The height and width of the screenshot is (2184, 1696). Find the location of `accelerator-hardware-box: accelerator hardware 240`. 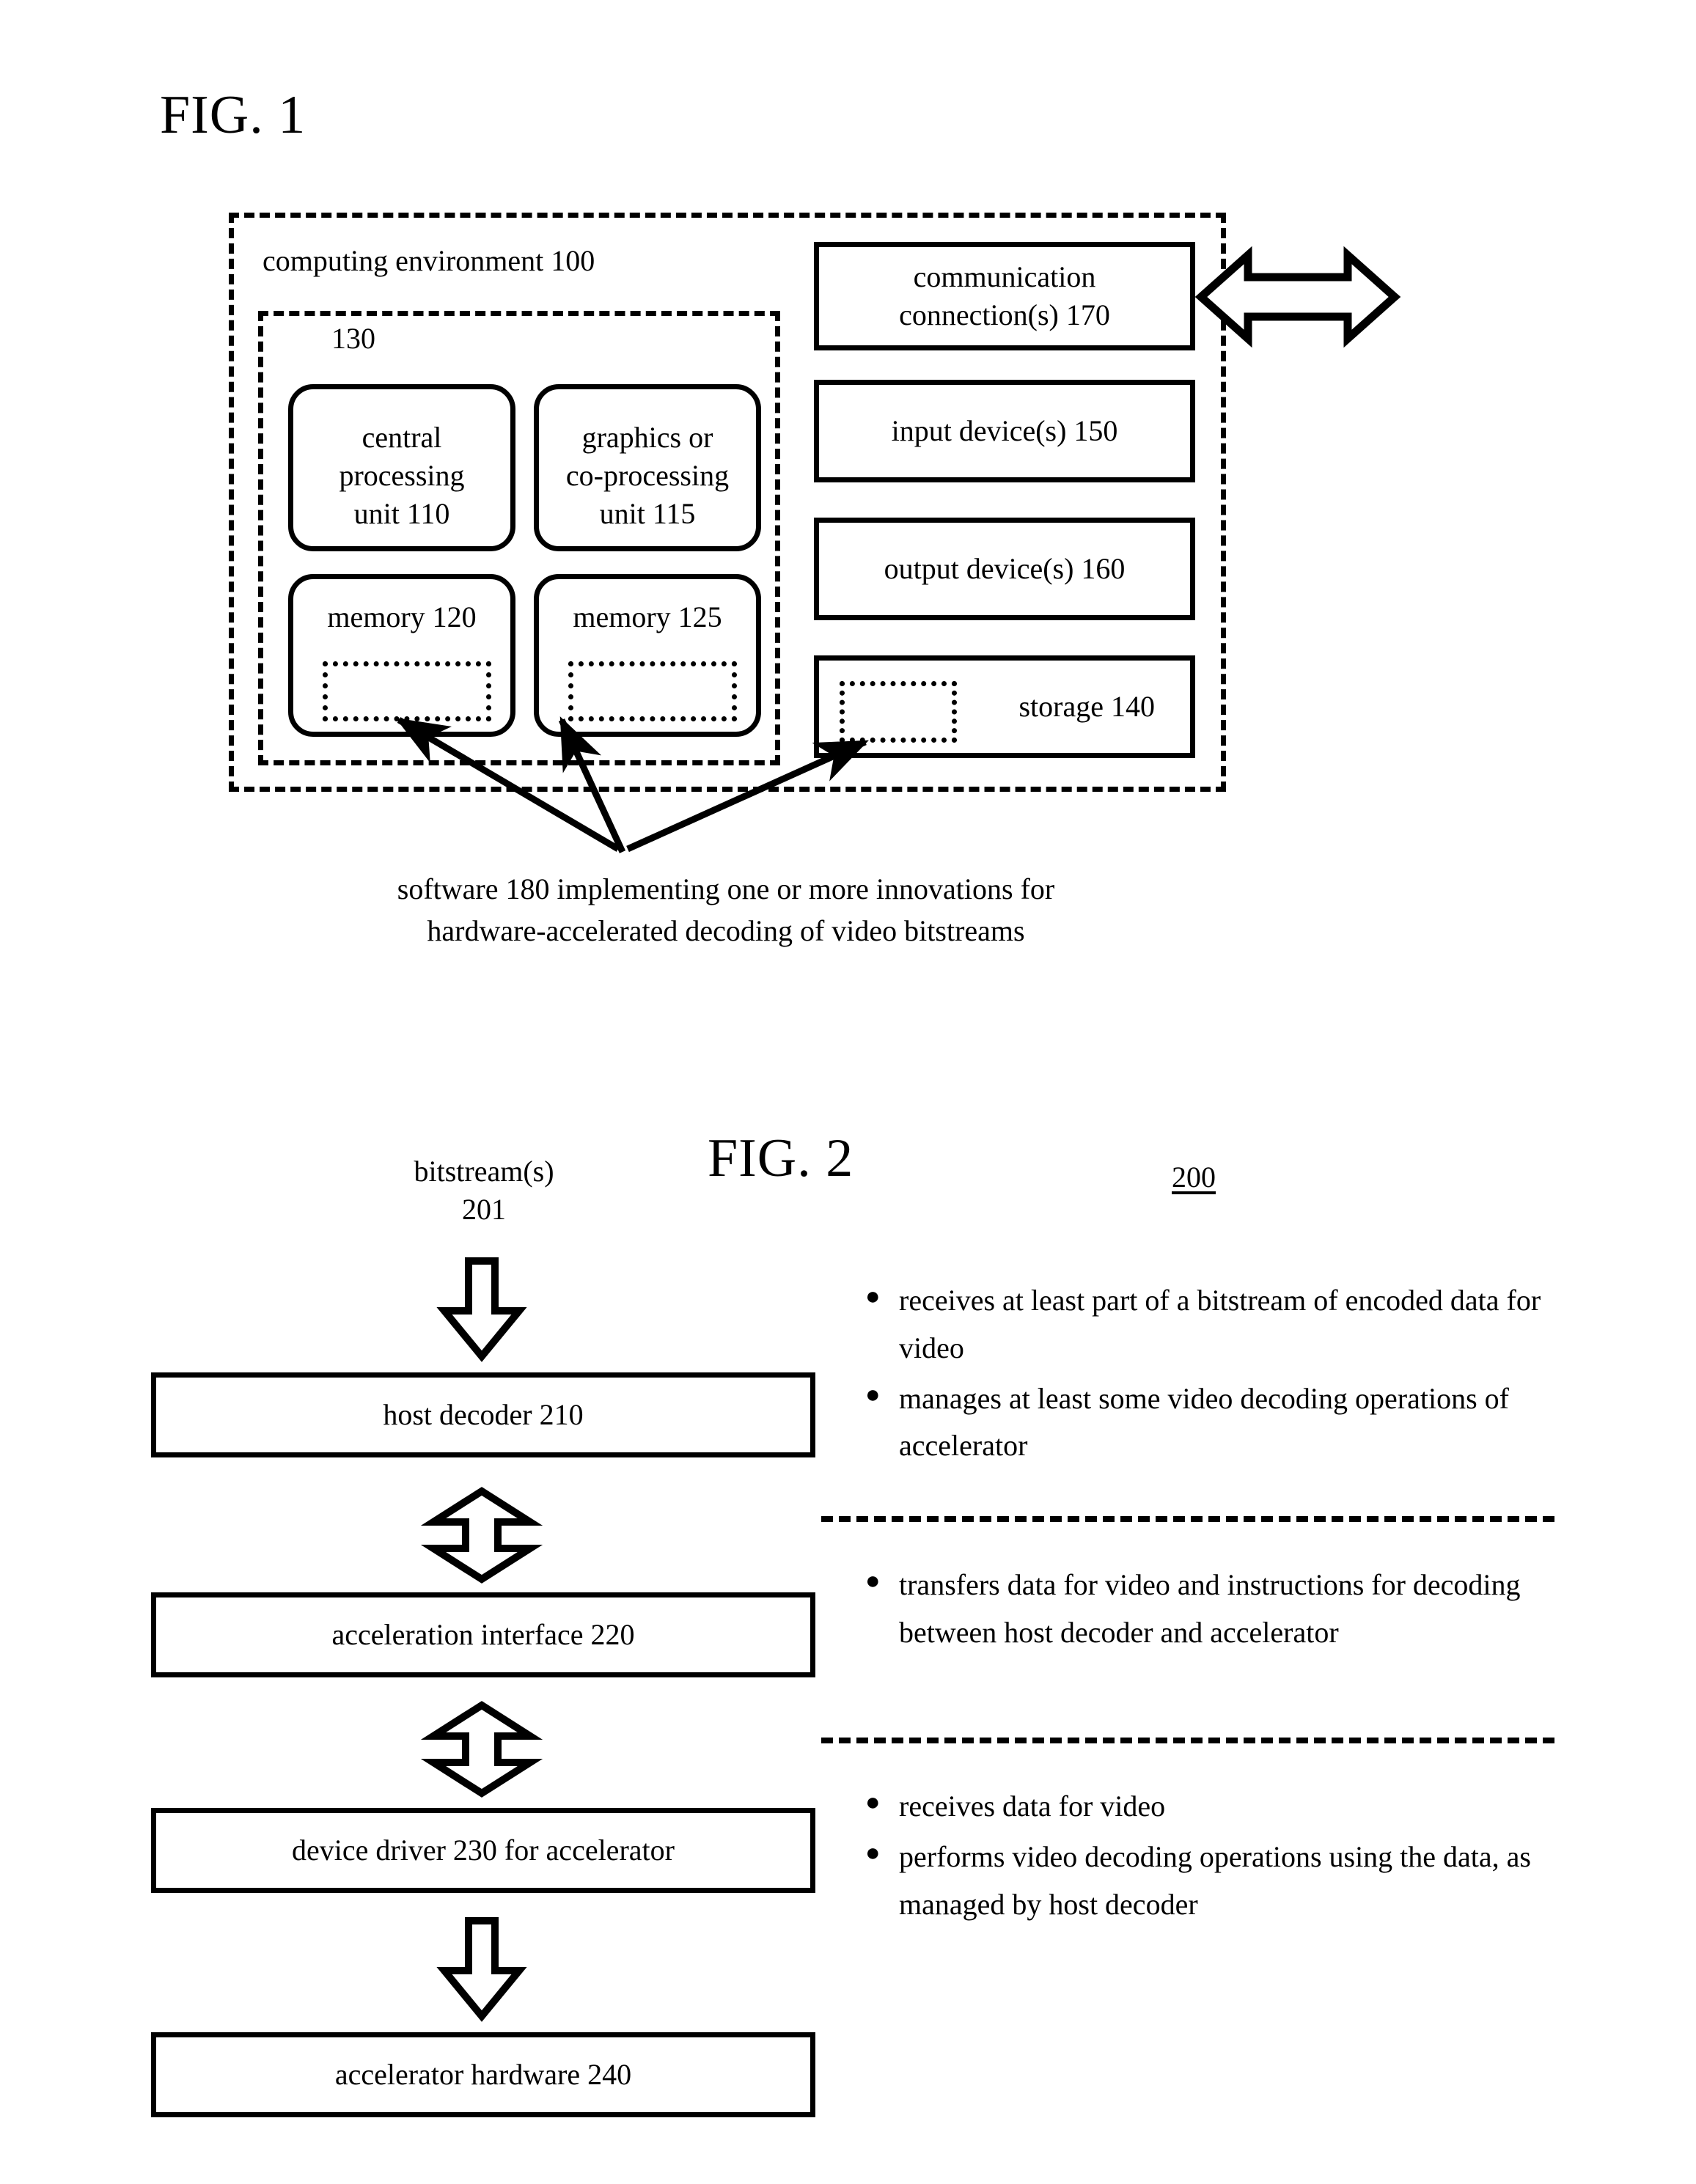

accelerator-hardware-box: accelerator hardware 240 is located at coordinates (483, 2074).